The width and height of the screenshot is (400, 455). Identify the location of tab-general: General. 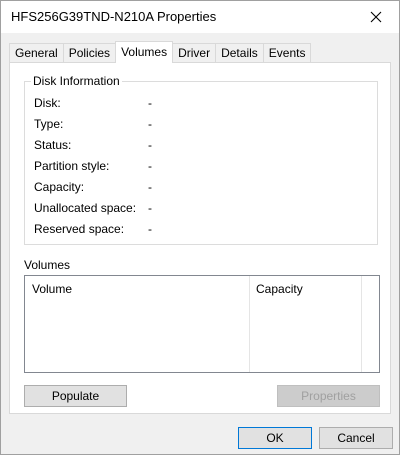
(36, 53).